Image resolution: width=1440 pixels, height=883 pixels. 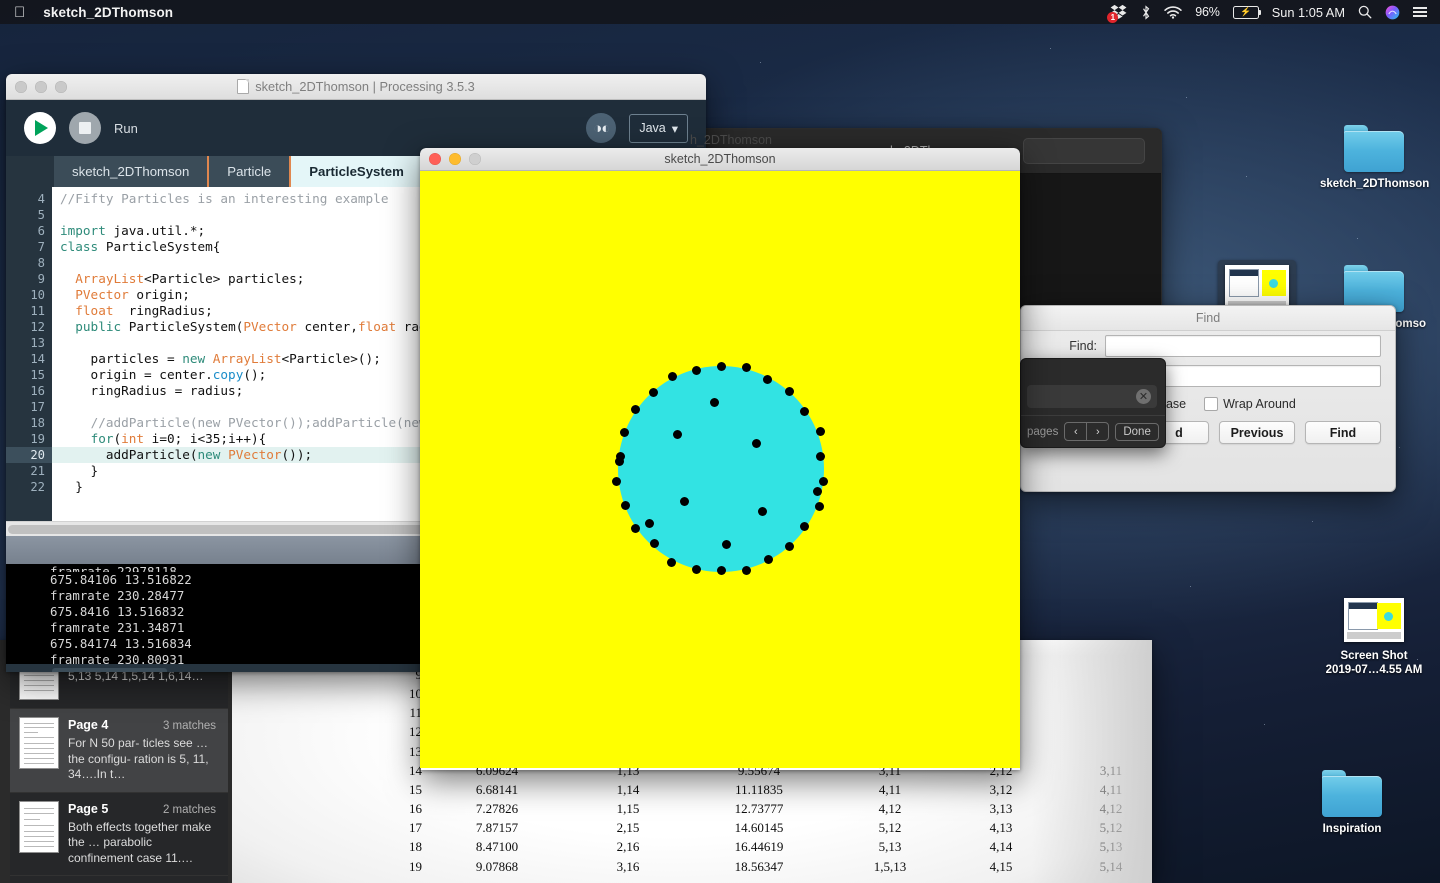 I want to click on line-number: 9, so click(x=41, y=279).